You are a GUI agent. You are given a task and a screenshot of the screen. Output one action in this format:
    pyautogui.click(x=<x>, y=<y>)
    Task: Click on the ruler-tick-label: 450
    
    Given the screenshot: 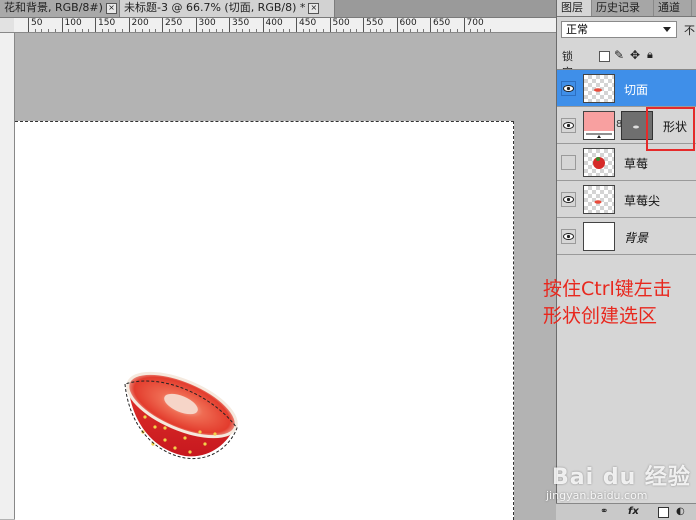 What is the action you would take?
    pyautogui.click(x=308, y=23)
    